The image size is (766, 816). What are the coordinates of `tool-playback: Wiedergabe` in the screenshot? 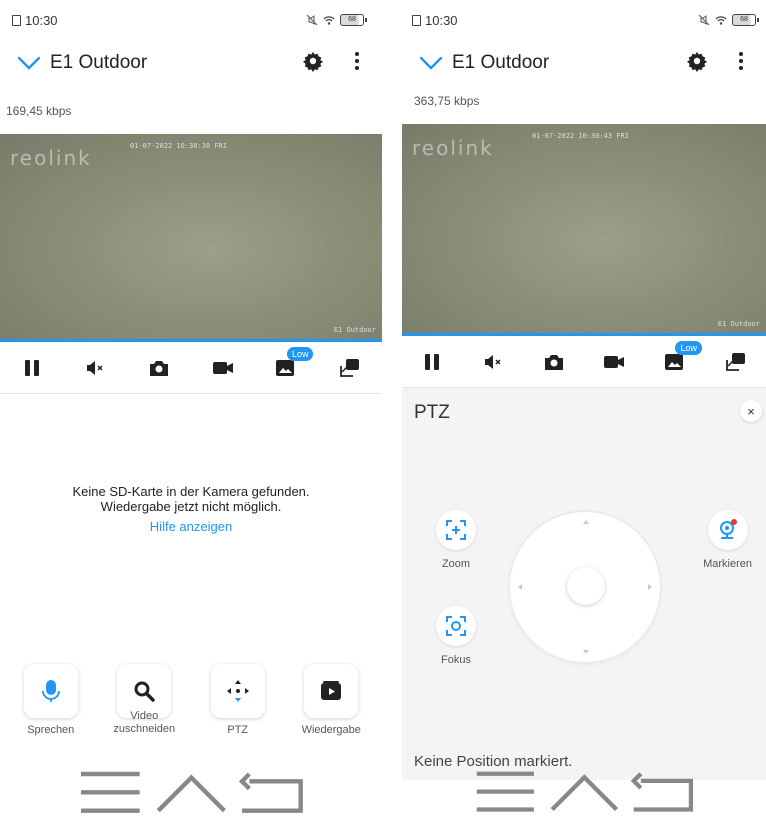 It's located at (331, 700).